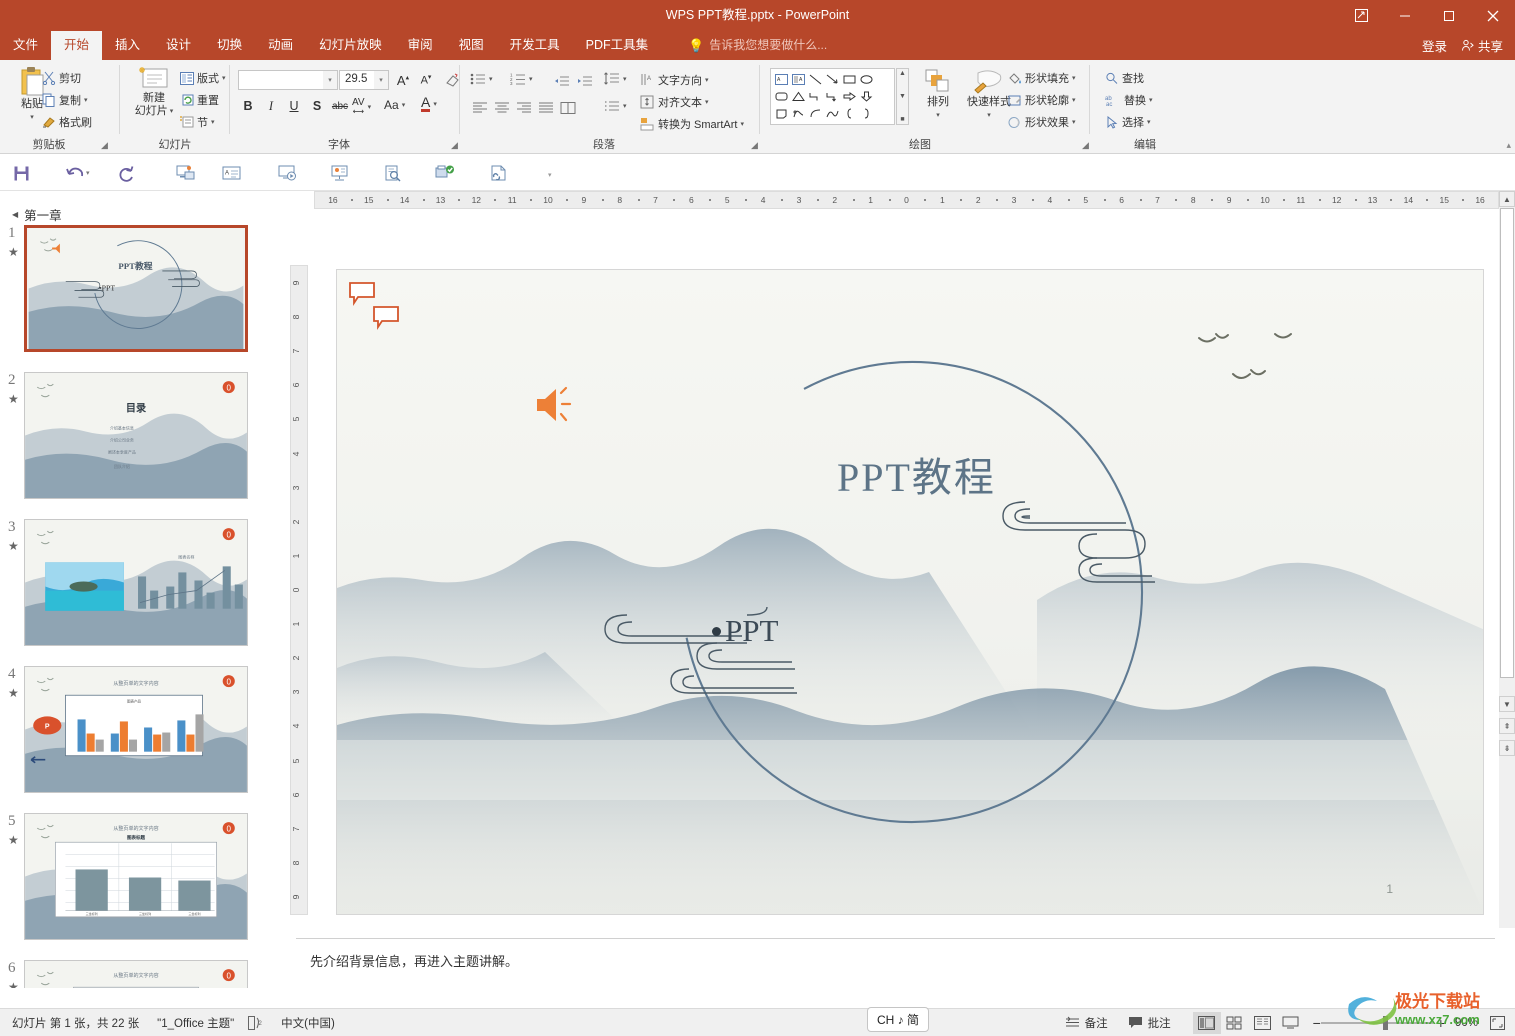 The image size is (1515, 1036). Describe the element at coordinates (203, 78) in the screenshot. I see `layout-button: 版式 ▾` at that location.